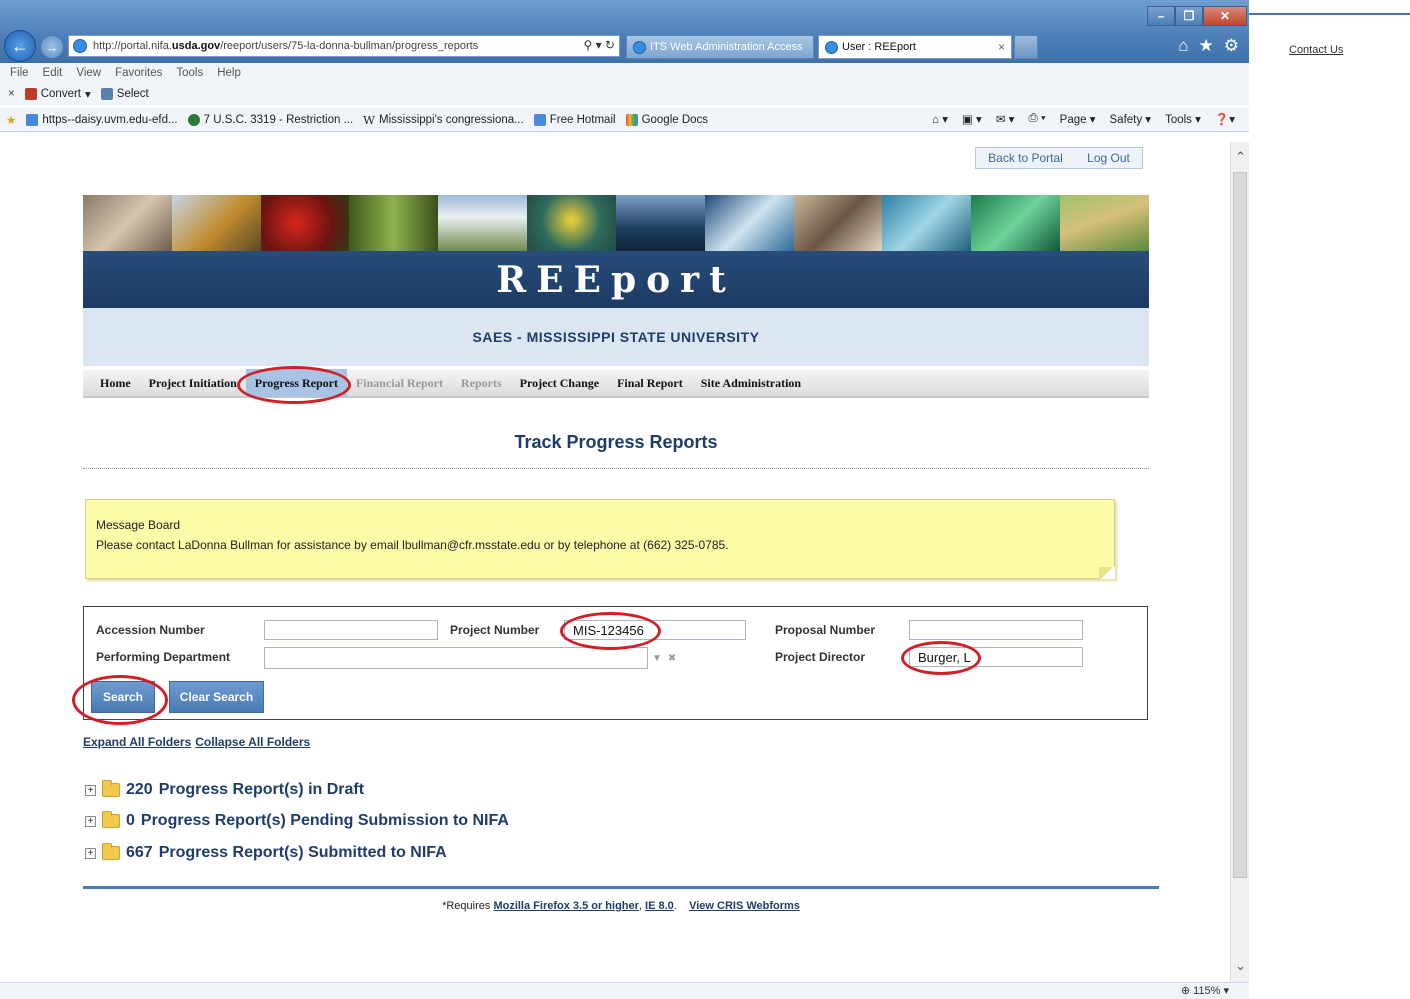  What do you see at coordinates (115, 383) in the screenshot?
I see `nav-home: Home` at bounding box center [115, 383].